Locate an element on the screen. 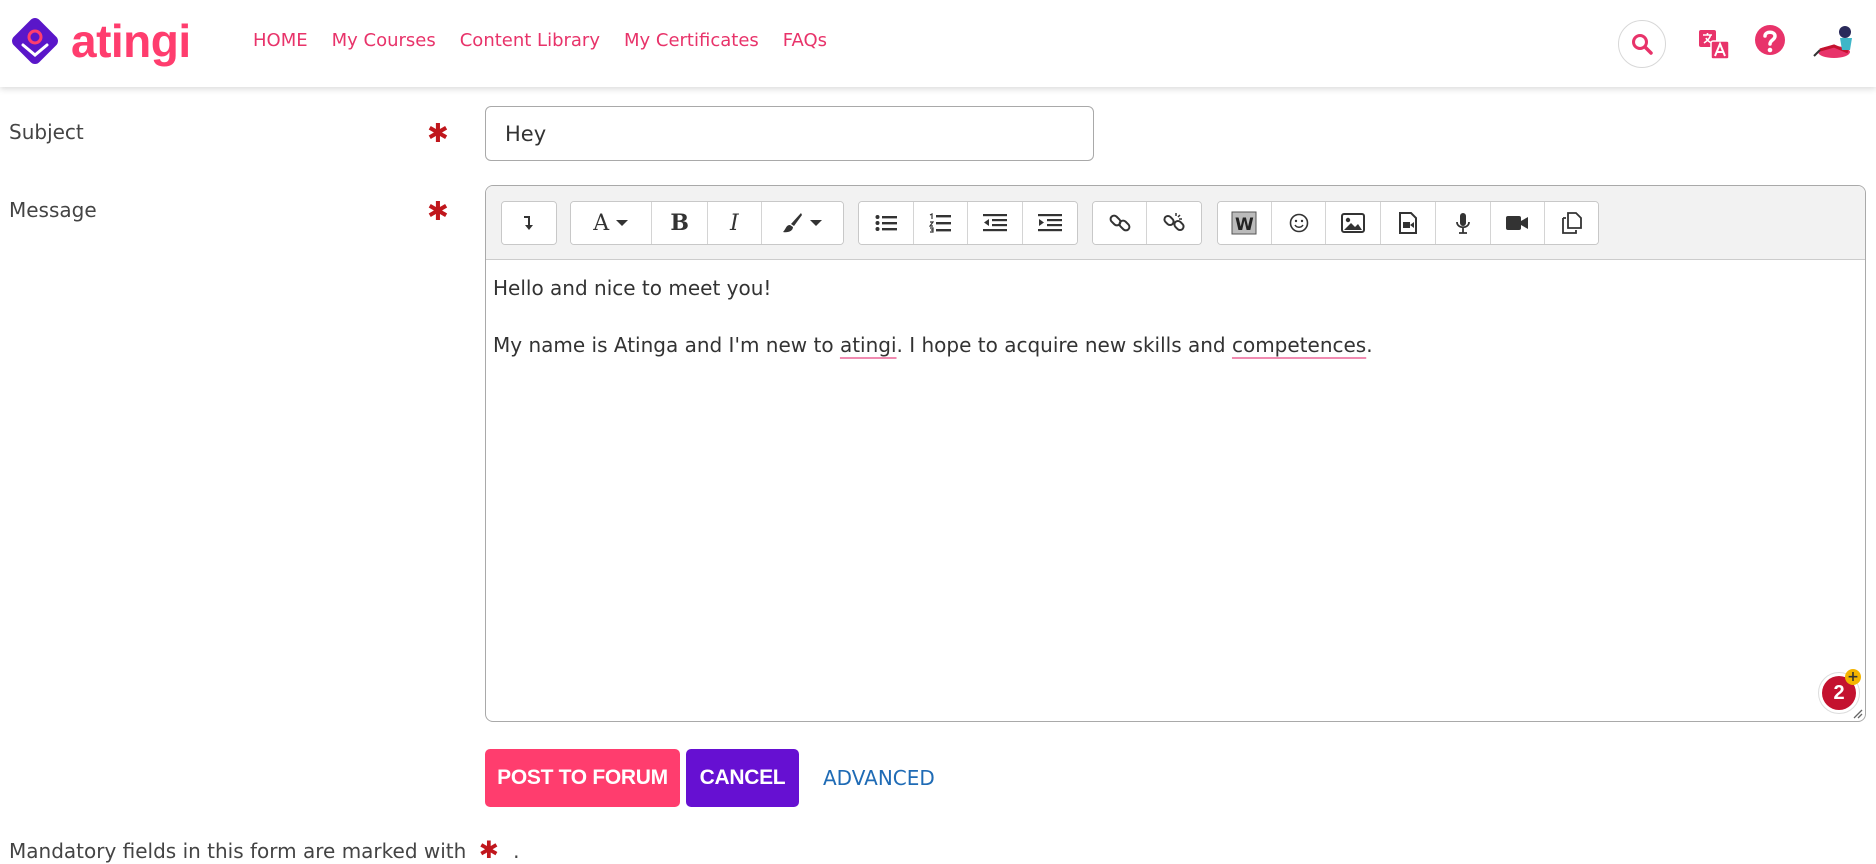 Image resolution: width=1876 pixels, height=864 pixels. toggle-toolbar-icon is located at coordinates (528, 223).